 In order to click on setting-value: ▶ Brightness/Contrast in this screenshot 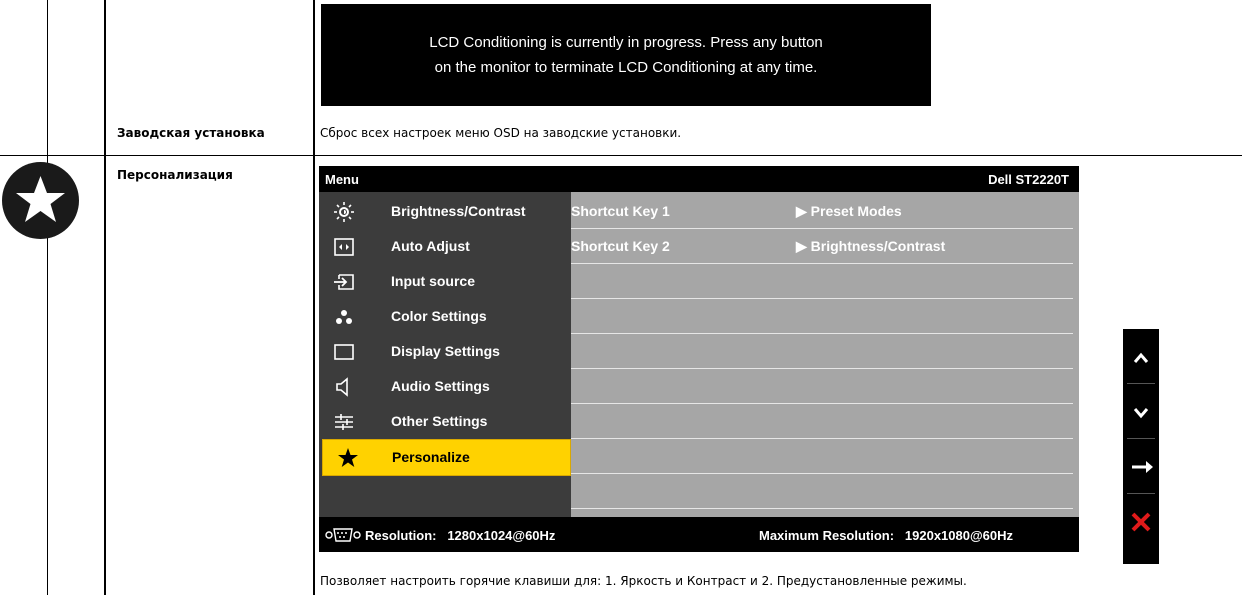, I will do `click(871, 246)`.